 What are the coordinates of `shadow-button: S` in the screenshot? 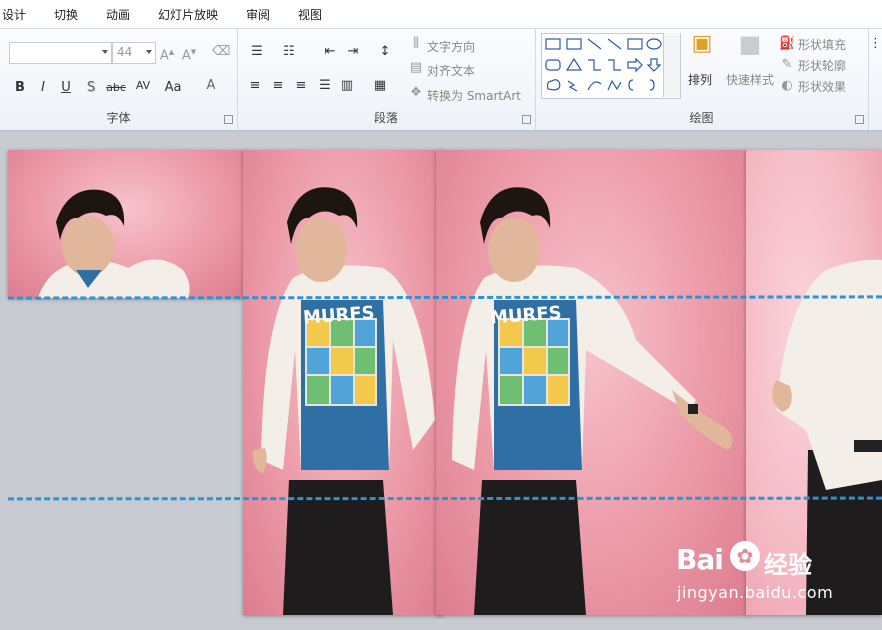 It's located at (91, 88).